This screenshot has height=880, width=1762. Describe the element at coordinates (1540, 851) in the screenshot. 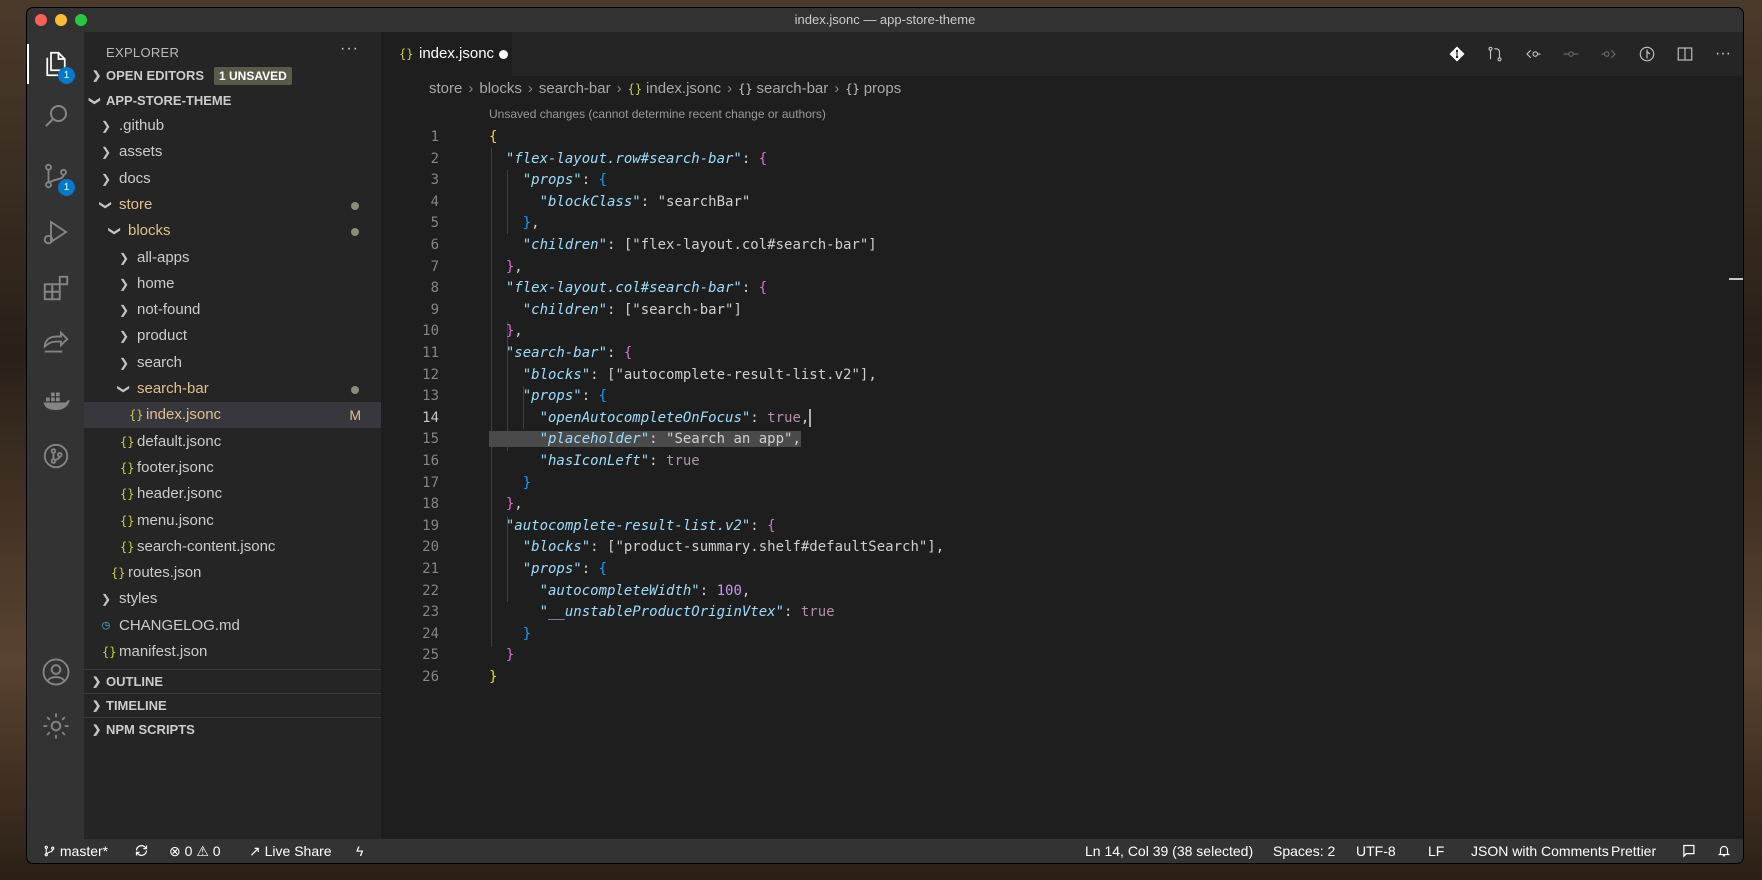

I see `language-mode: JSON with Comments` at that location.